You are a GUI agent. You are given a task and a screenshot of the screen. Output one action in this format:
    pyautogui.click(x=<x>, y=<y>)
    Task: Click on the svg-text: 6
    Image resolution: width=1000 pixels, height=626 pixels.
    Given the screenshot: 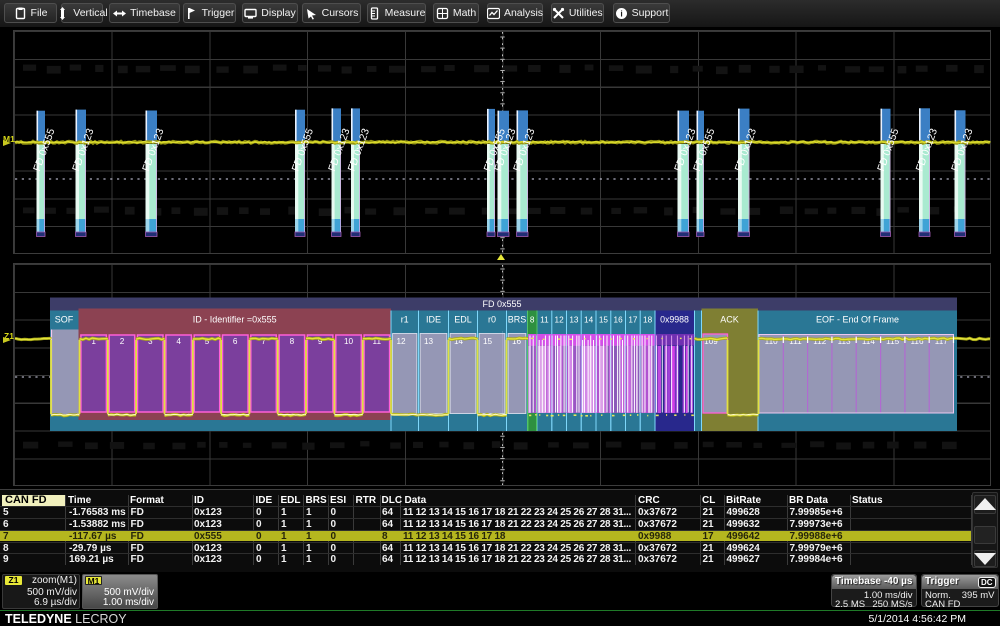 What is the action you would take?
    pyautogui.click(x=234, y=341)
    